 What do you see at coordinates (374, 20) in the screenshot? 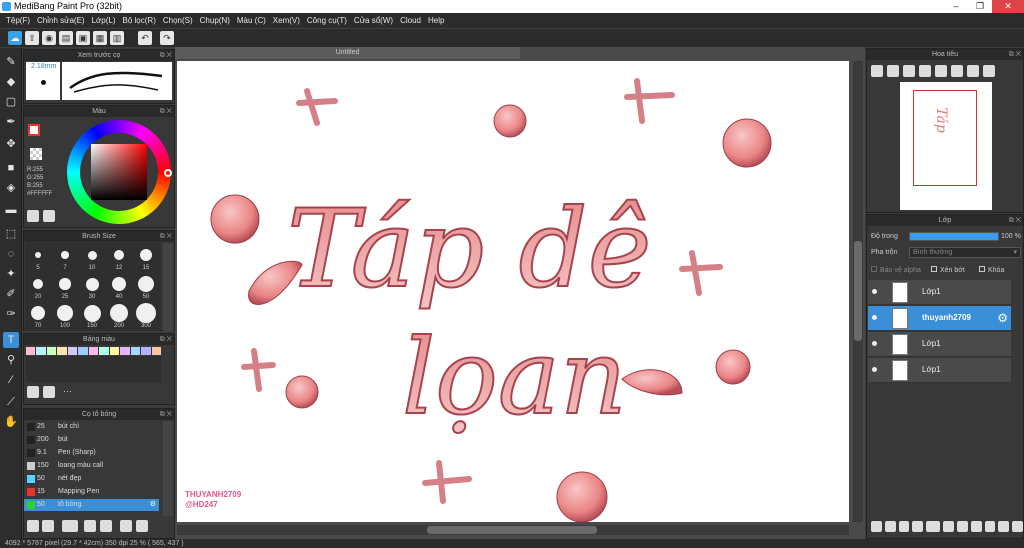
I see `menu-window: Cửa sổ(W)` at bounding box center [374, 20].